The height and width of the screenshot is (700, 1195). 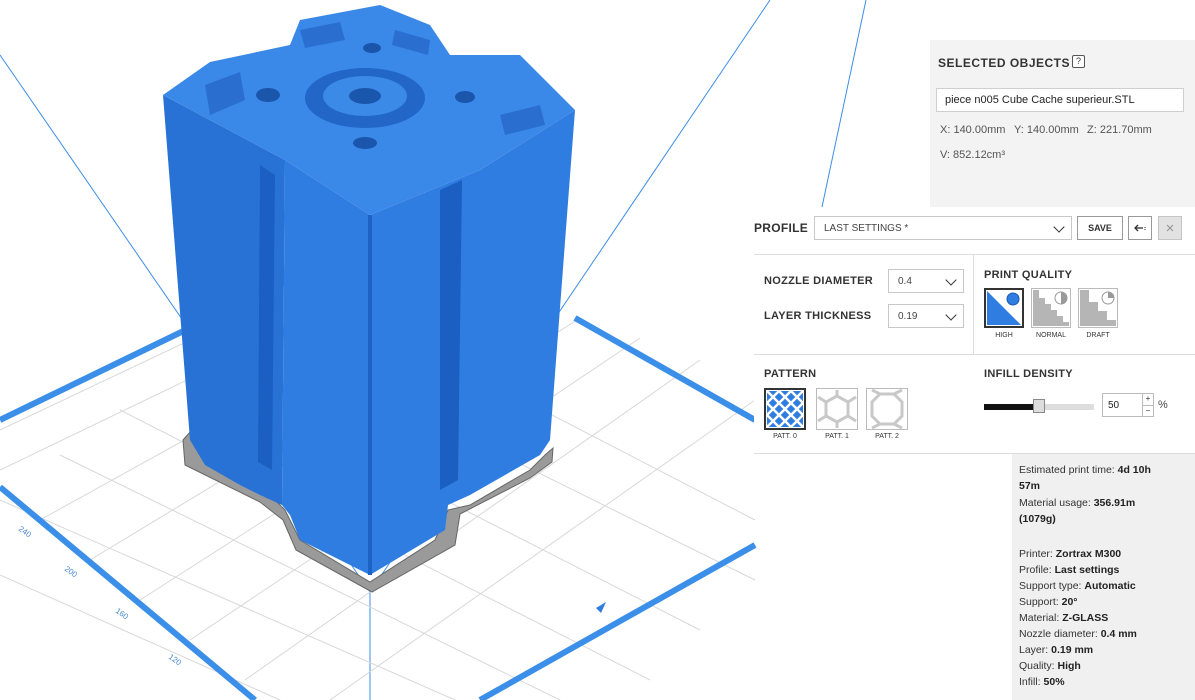 What do you see at coordinates (1038, 666) in the screenshot?
I see `quality-summary-label: Quality:` at bounding box center [1038, 666].